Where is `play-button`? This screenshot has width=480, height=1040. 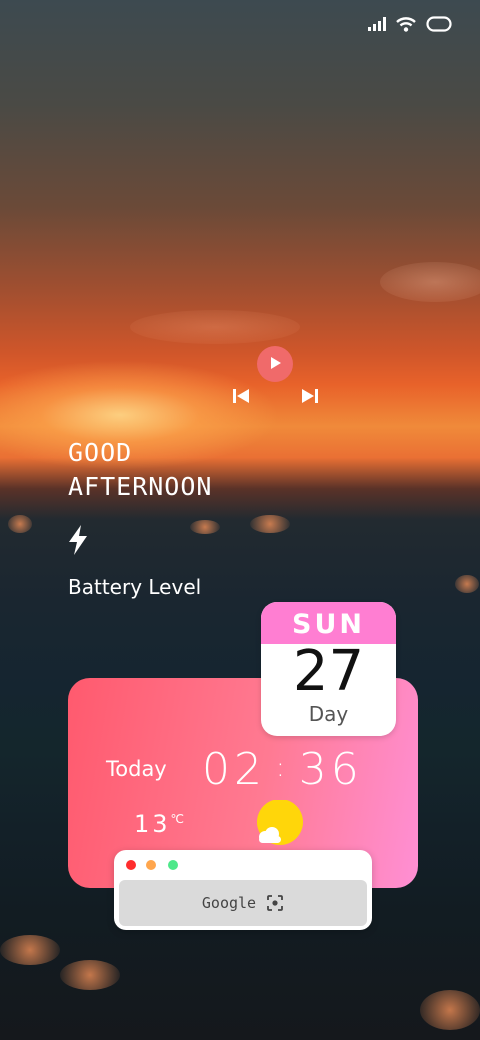 play-button is located at coordinates (275, 364).